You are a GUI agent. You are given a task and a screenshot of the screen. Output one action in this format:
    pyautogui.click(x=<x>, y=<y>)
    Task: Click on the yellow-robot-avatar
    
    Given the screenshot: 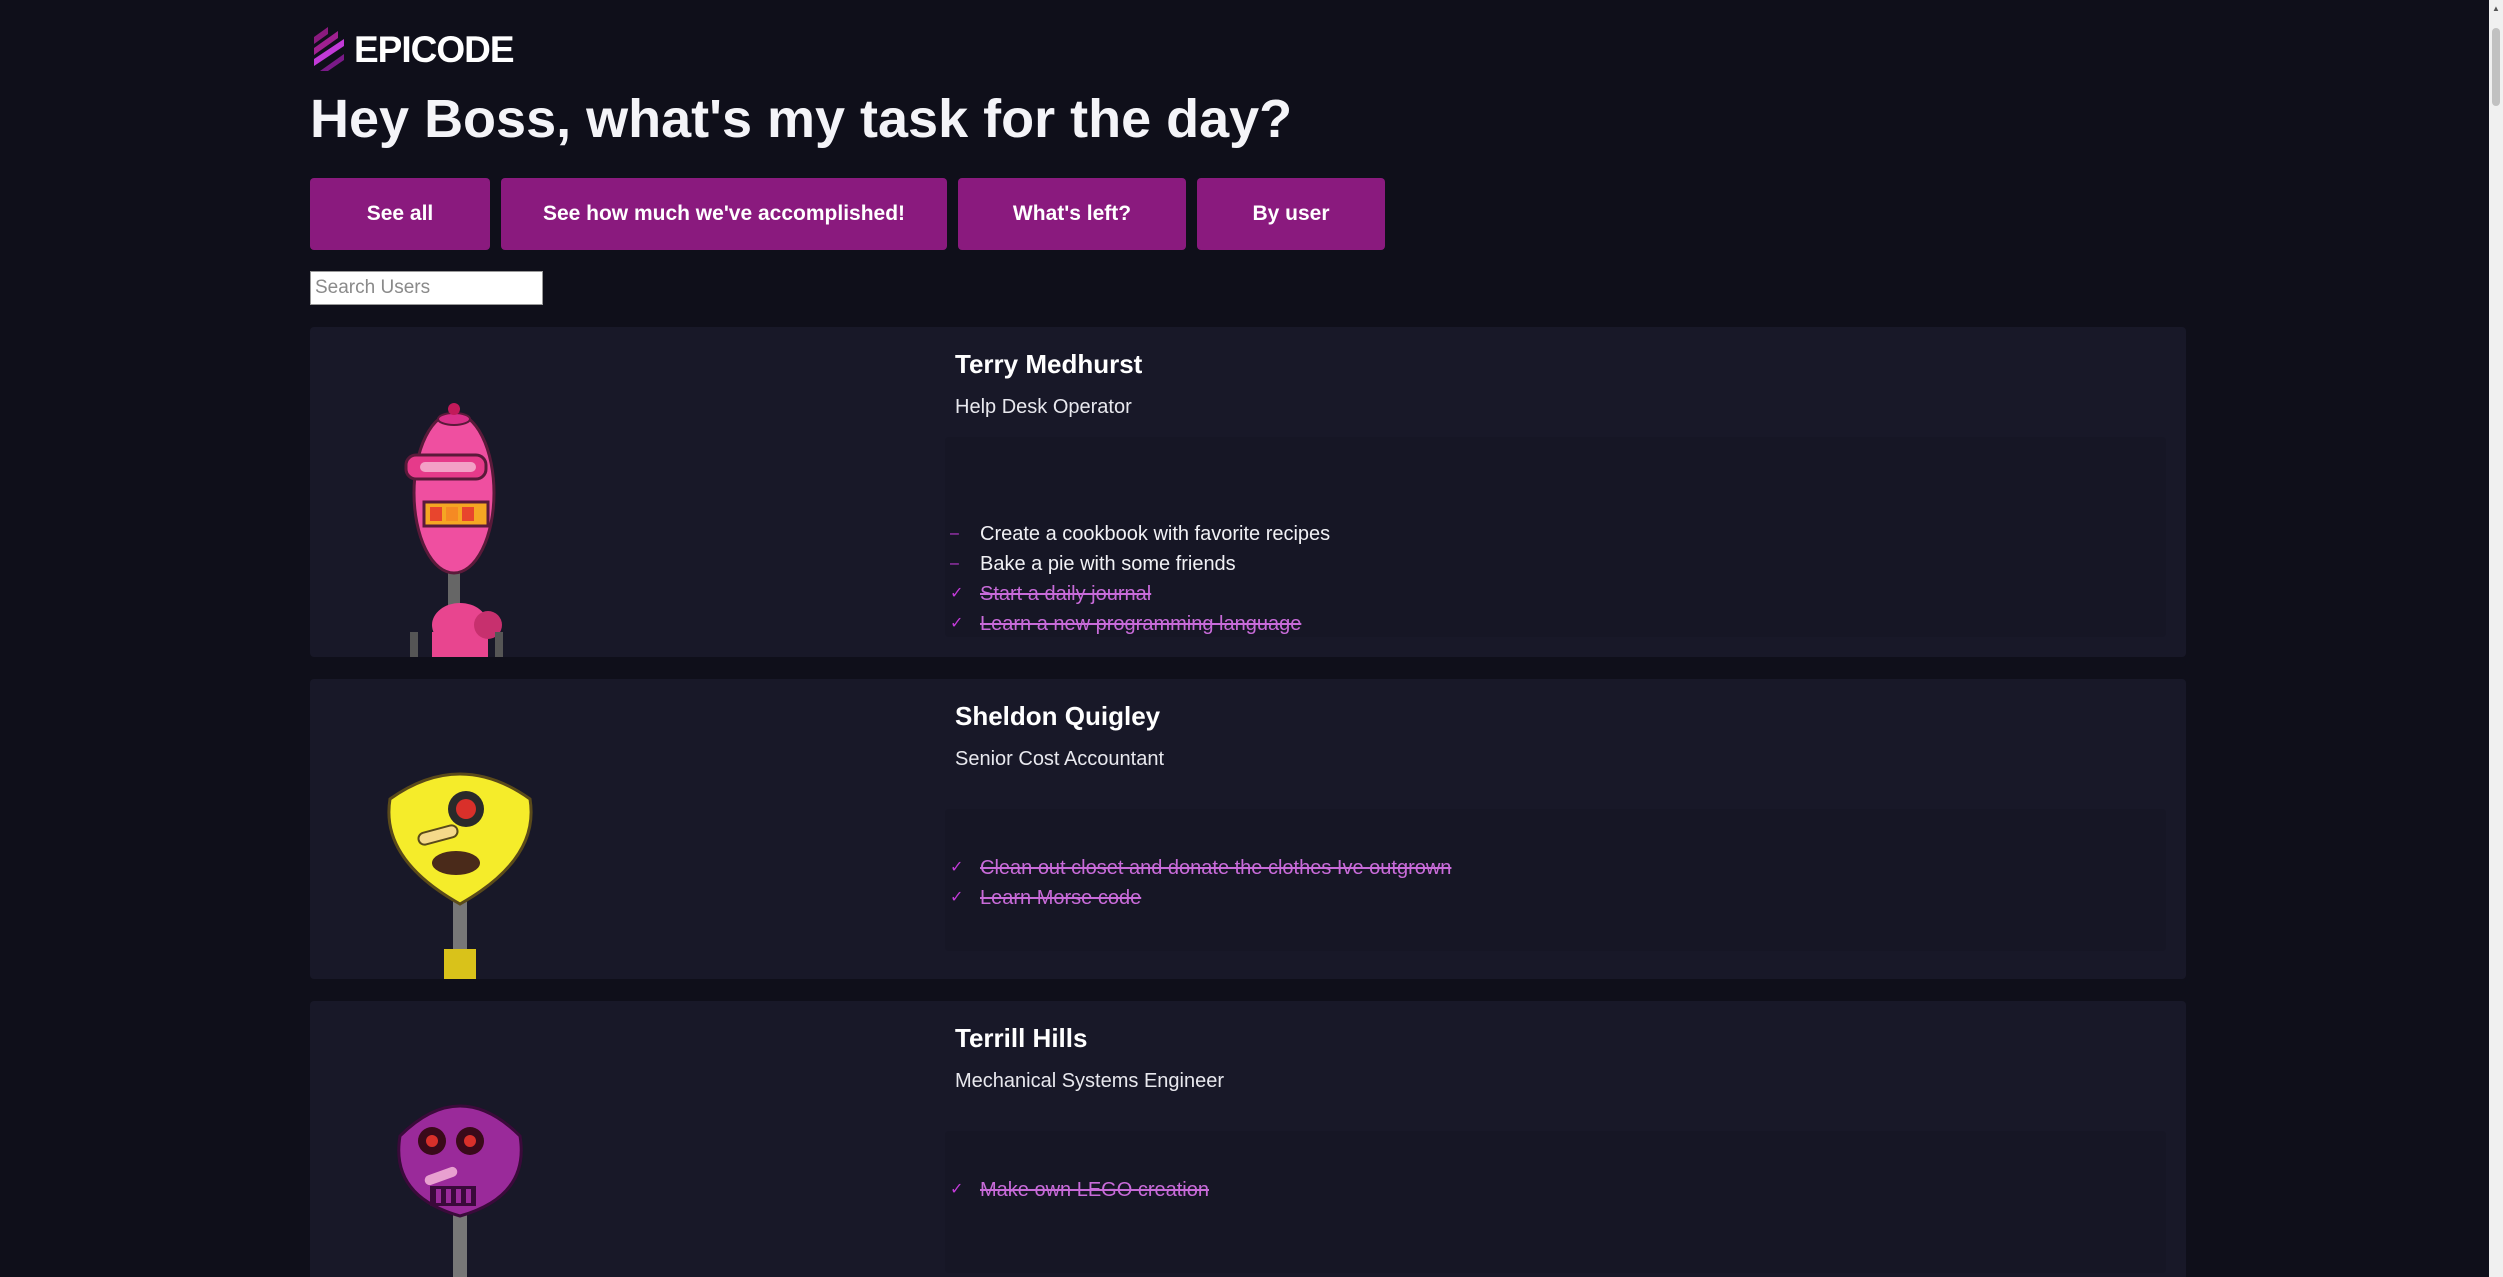 What is the action you would take?
    pyautogui.click(x=460, y=875)
    